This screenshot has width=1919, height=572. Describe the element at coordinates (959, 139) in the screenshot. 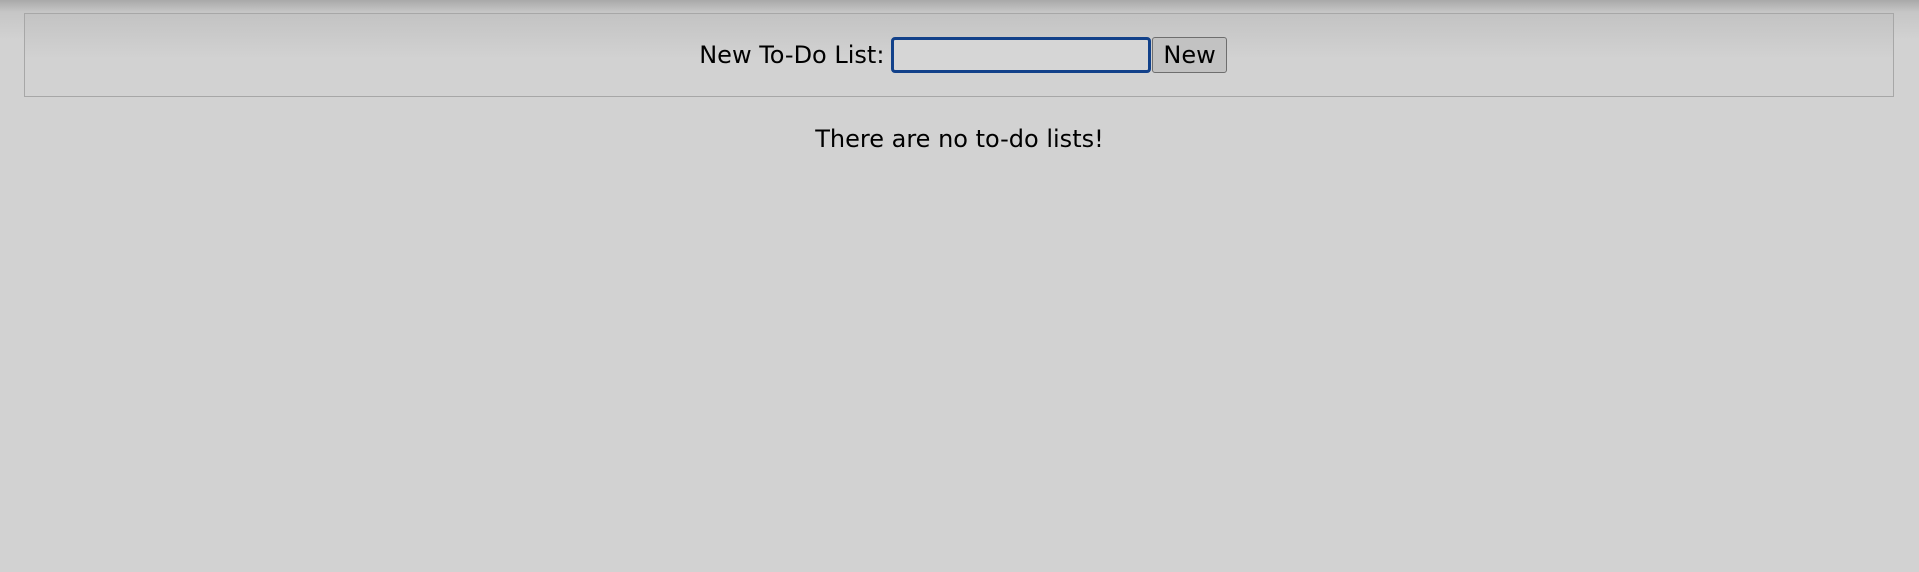

I see `empty-list-message: There are no to-do lists!` at that location.